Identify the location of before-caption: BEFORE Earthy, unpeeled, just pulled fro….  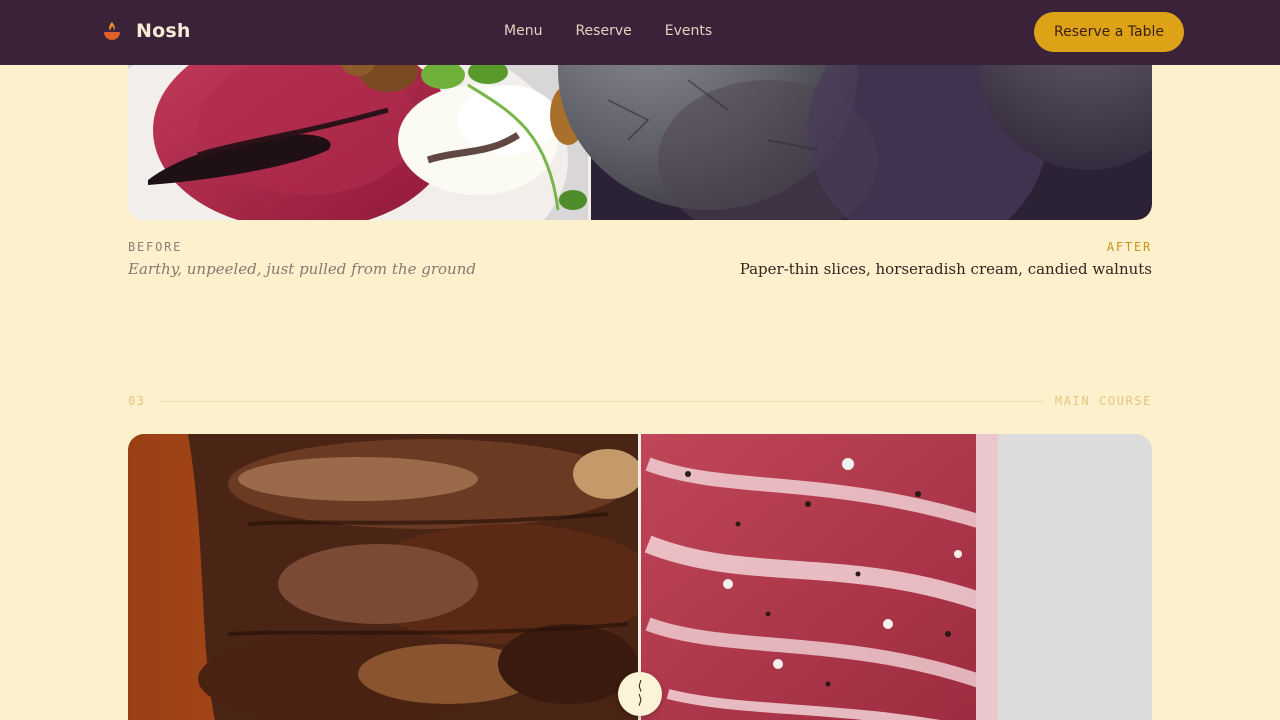
(302, 259).